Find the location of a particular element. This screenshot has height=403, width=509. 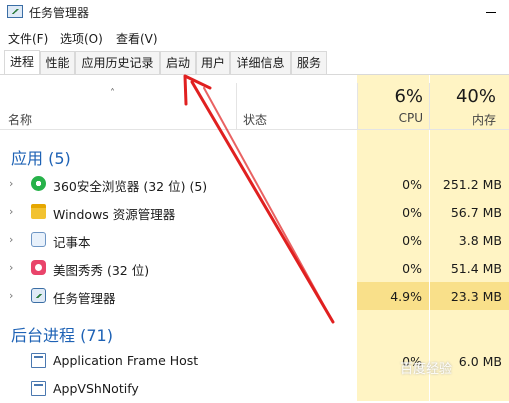

table-row: › 任务管理器 4.9% 23.3 MB is located at coordinates (254, 296).